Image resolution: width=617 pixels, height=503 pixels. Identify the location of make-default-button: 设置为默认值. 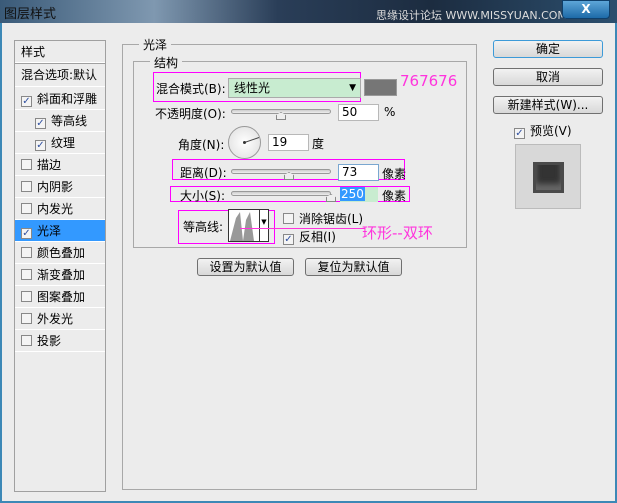
(245, 267).